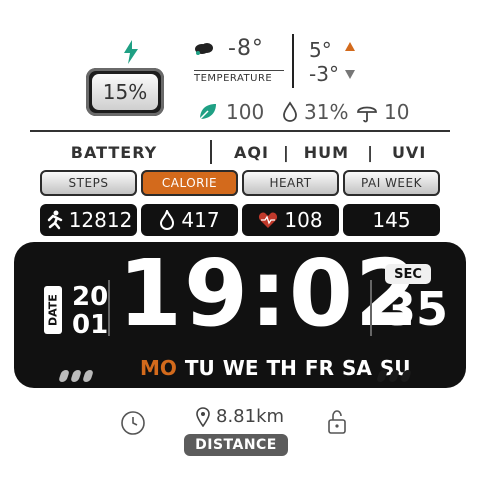  What do you see at coordinates (356, 368) in the screenshot?
I see `weekday-sa: SA` at bounding box center [356, 368].